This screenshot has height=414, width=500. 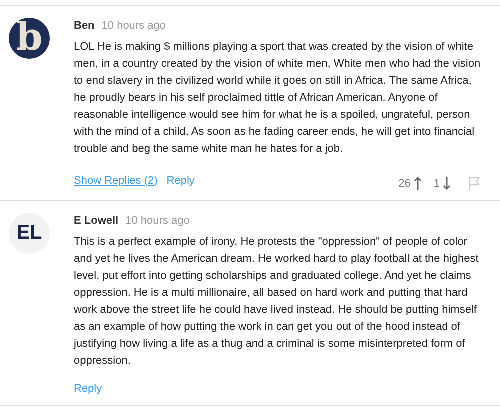 I want to click on author-name: E Lowell, so click(x=96, y=221).